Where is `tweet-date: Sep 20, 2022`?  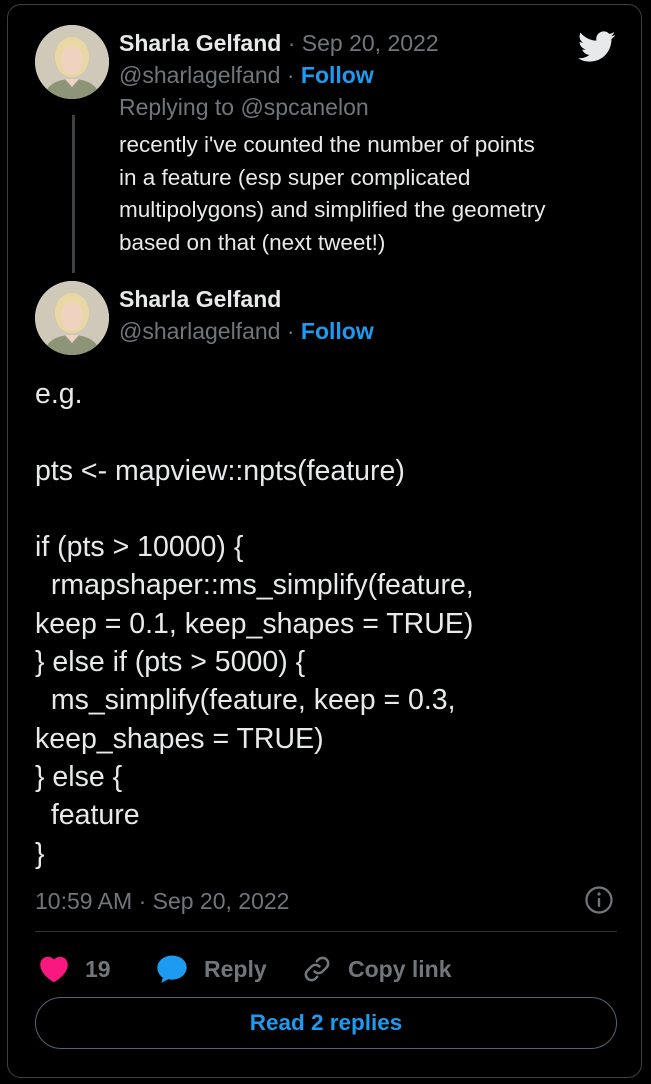 tweet-date: Sep 20, 2022 is located at coordinates (370, 43).